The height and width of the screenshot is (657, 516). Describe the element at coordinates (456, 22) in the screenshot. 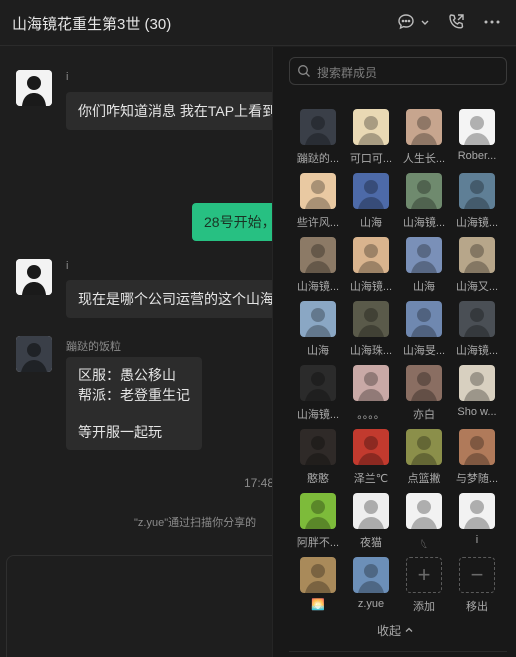

I see `phone-icon` at that location.